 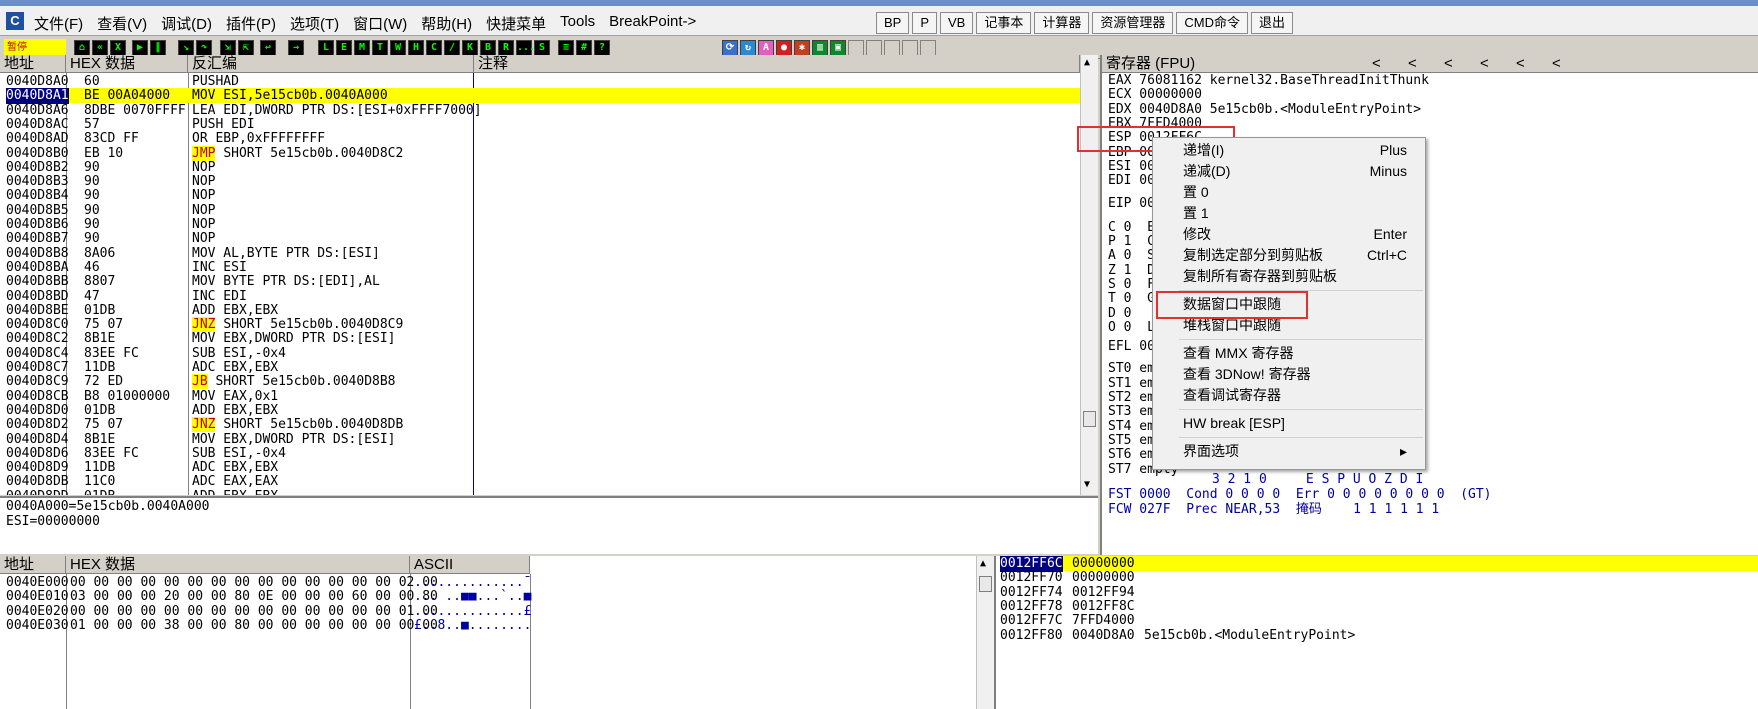 What do you see at coordinates (1062, 23) in the screenshot?
I see `calculator-button: 计算器` at bounding box center [1062, 23].